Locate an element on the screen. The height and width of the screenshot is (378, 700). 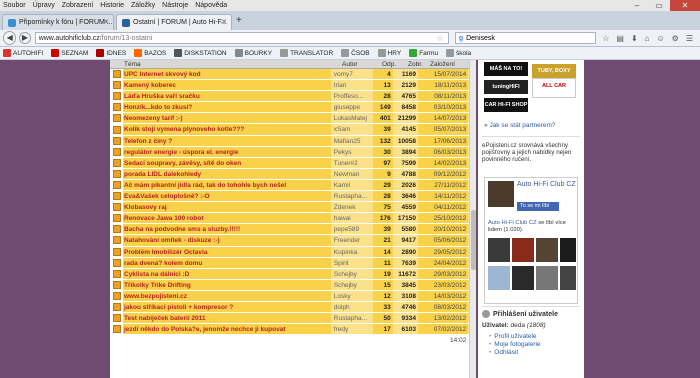
topic-title: Honzík...kdo to zkusí? is located at coordinates (227, 107).